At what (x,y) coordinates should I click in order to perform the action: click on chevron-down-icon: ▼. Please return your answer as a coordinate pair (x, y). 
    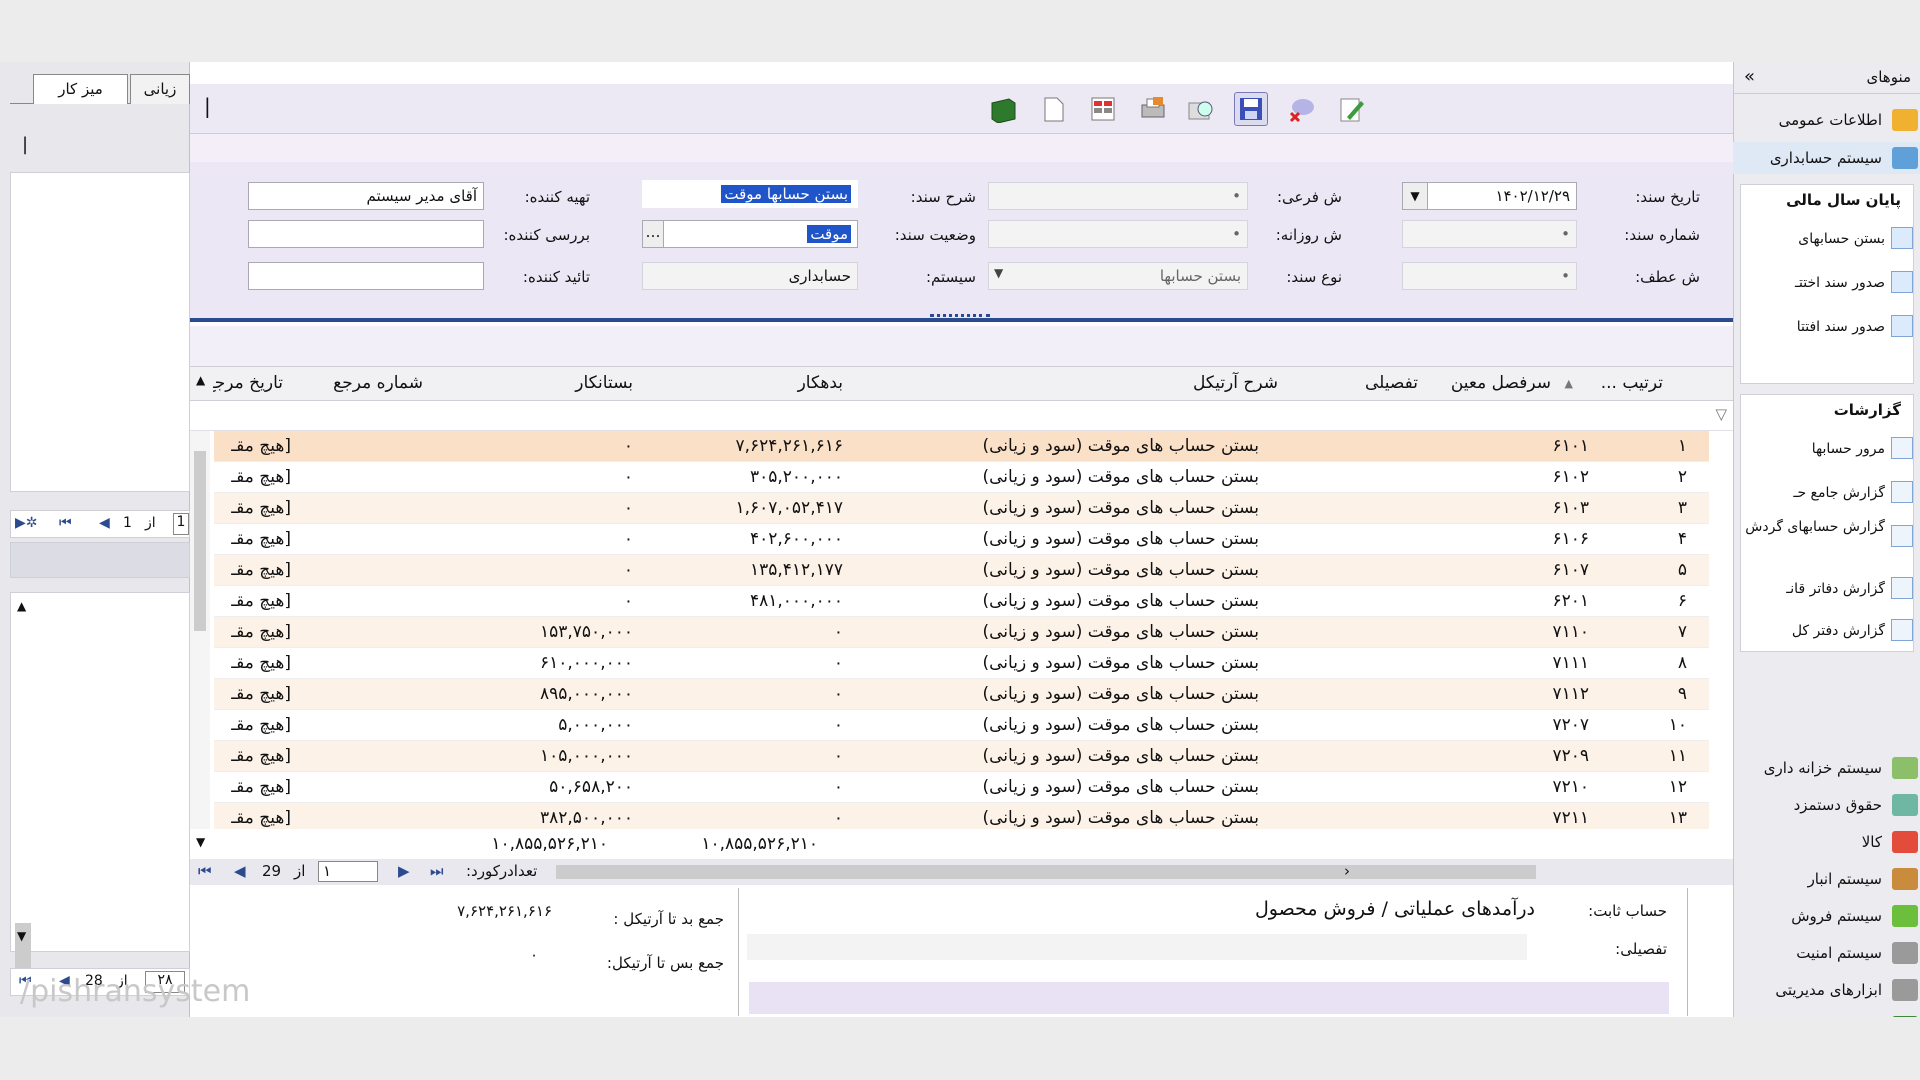
    Looking at the image, I should click on (1415, 196).